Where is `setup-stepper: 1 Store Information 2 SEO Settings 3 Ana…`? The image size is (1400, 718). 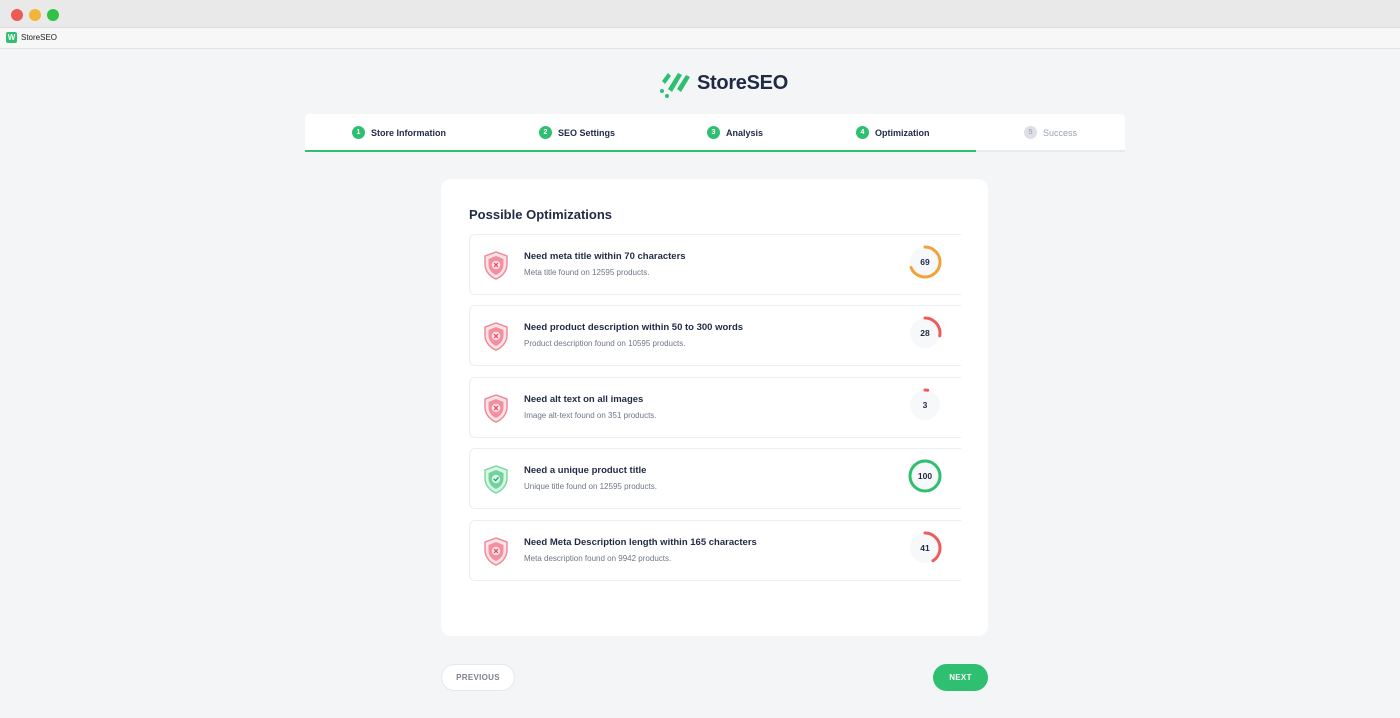 setup-stepper: 1 Store Information 2 SEO Settings 3 Ana… is located at coordinates (715, 133).